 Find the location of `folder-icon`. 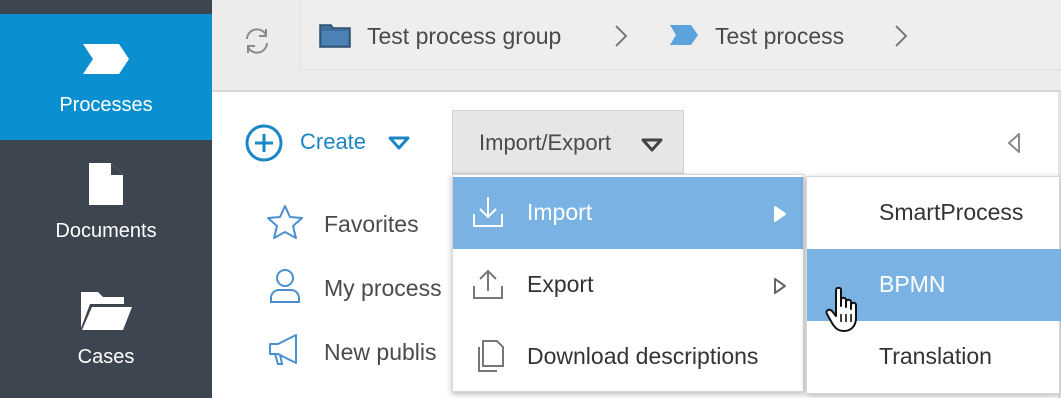

folder-icon is located at coordinates (335, 36).